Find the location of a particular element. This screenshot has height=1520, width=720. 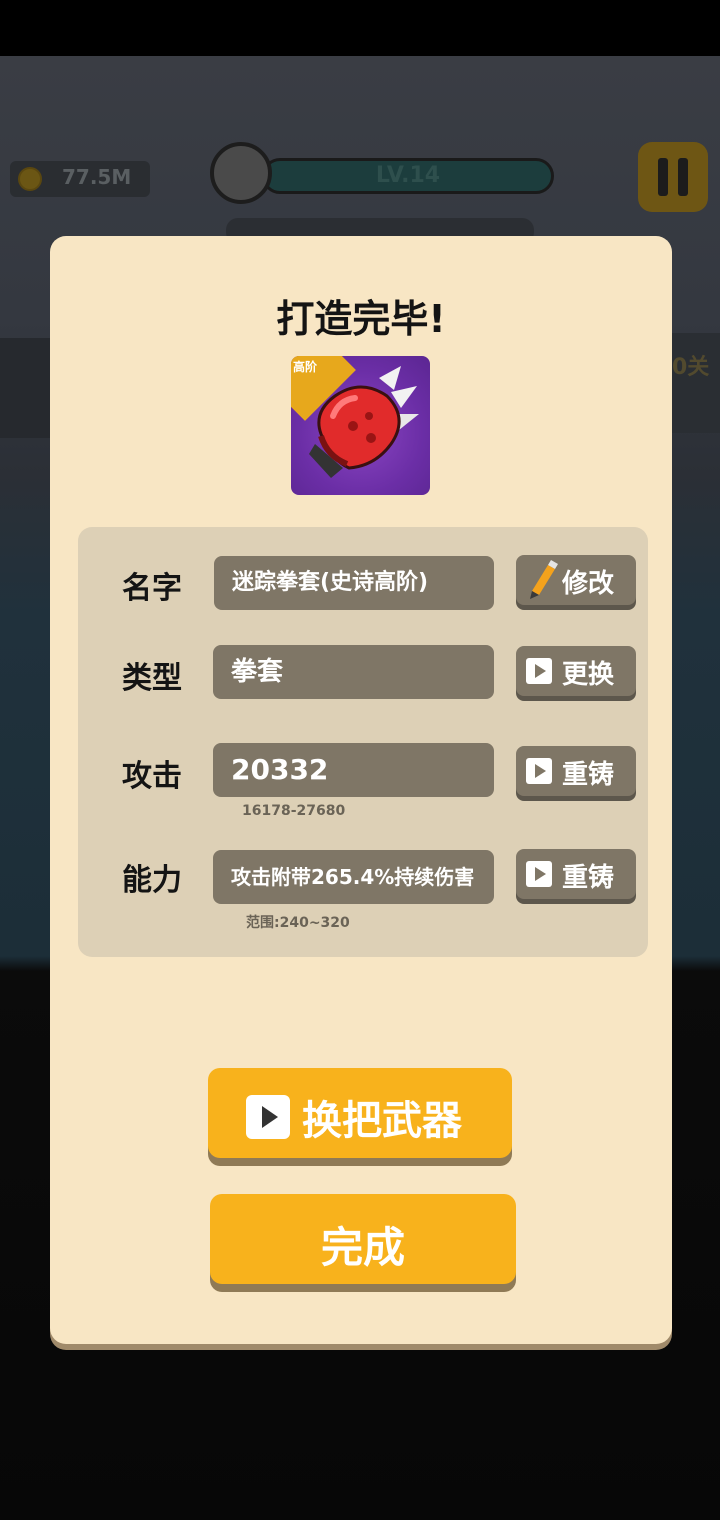

reforge-attack-button: 重铸 is located at coordinates (576, 771).